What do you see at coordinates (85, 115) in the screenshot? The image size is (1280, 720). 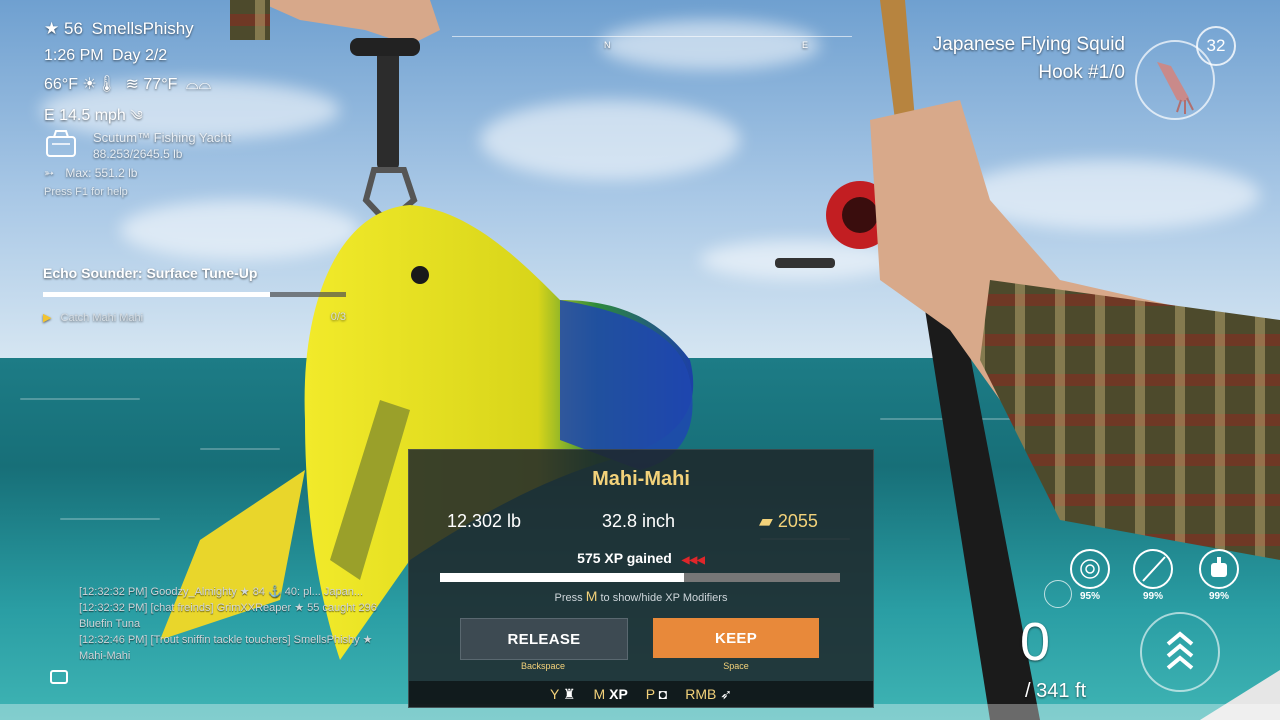 I see `wind-speed: E 14.5 mph` at bounding box center [85, 115].